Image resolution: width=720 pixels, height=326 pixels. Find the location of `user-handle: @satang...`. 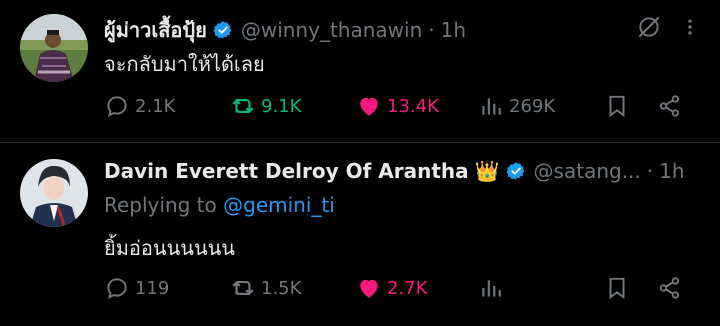

user-handle: @satang... is located at coordinates (587, 171).